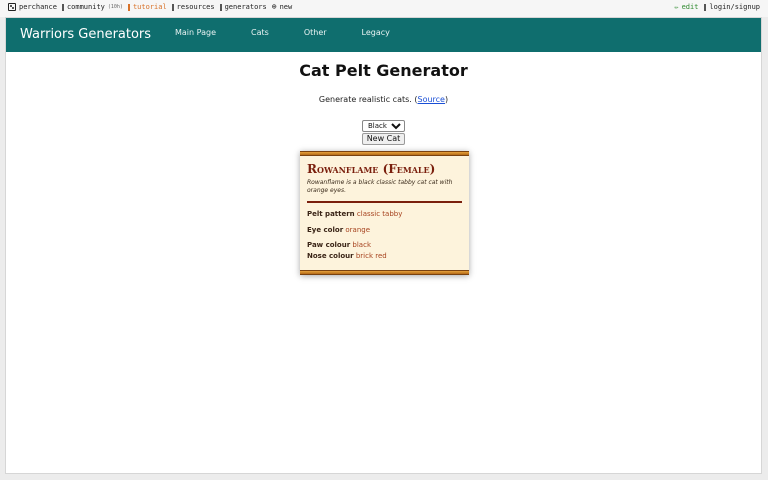 The height and width of the screenshot is (480, 768). Describe the element at coordinates (195, 33) in the screenshot. I see `nav-link-main-page: Main Page` at that location.